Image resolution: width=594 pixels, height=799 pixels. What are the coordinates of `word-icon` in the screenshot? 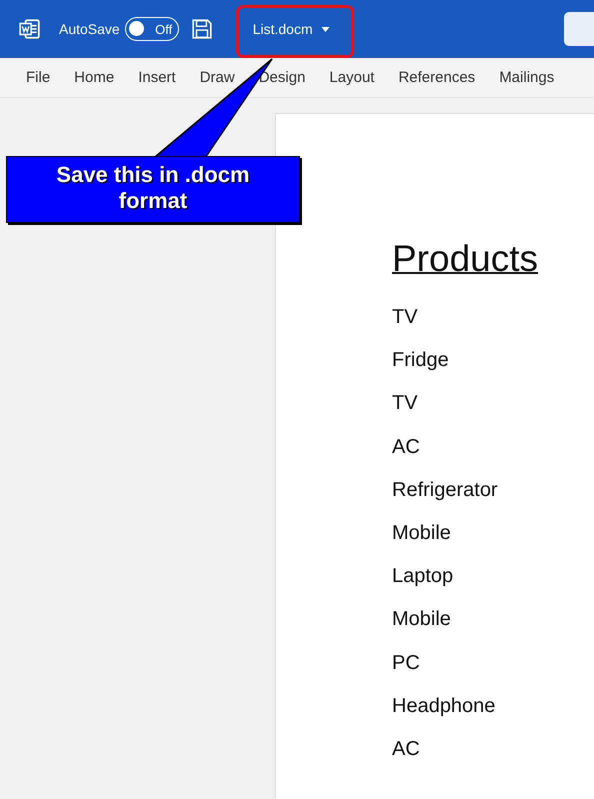 It's located at (30, 29).